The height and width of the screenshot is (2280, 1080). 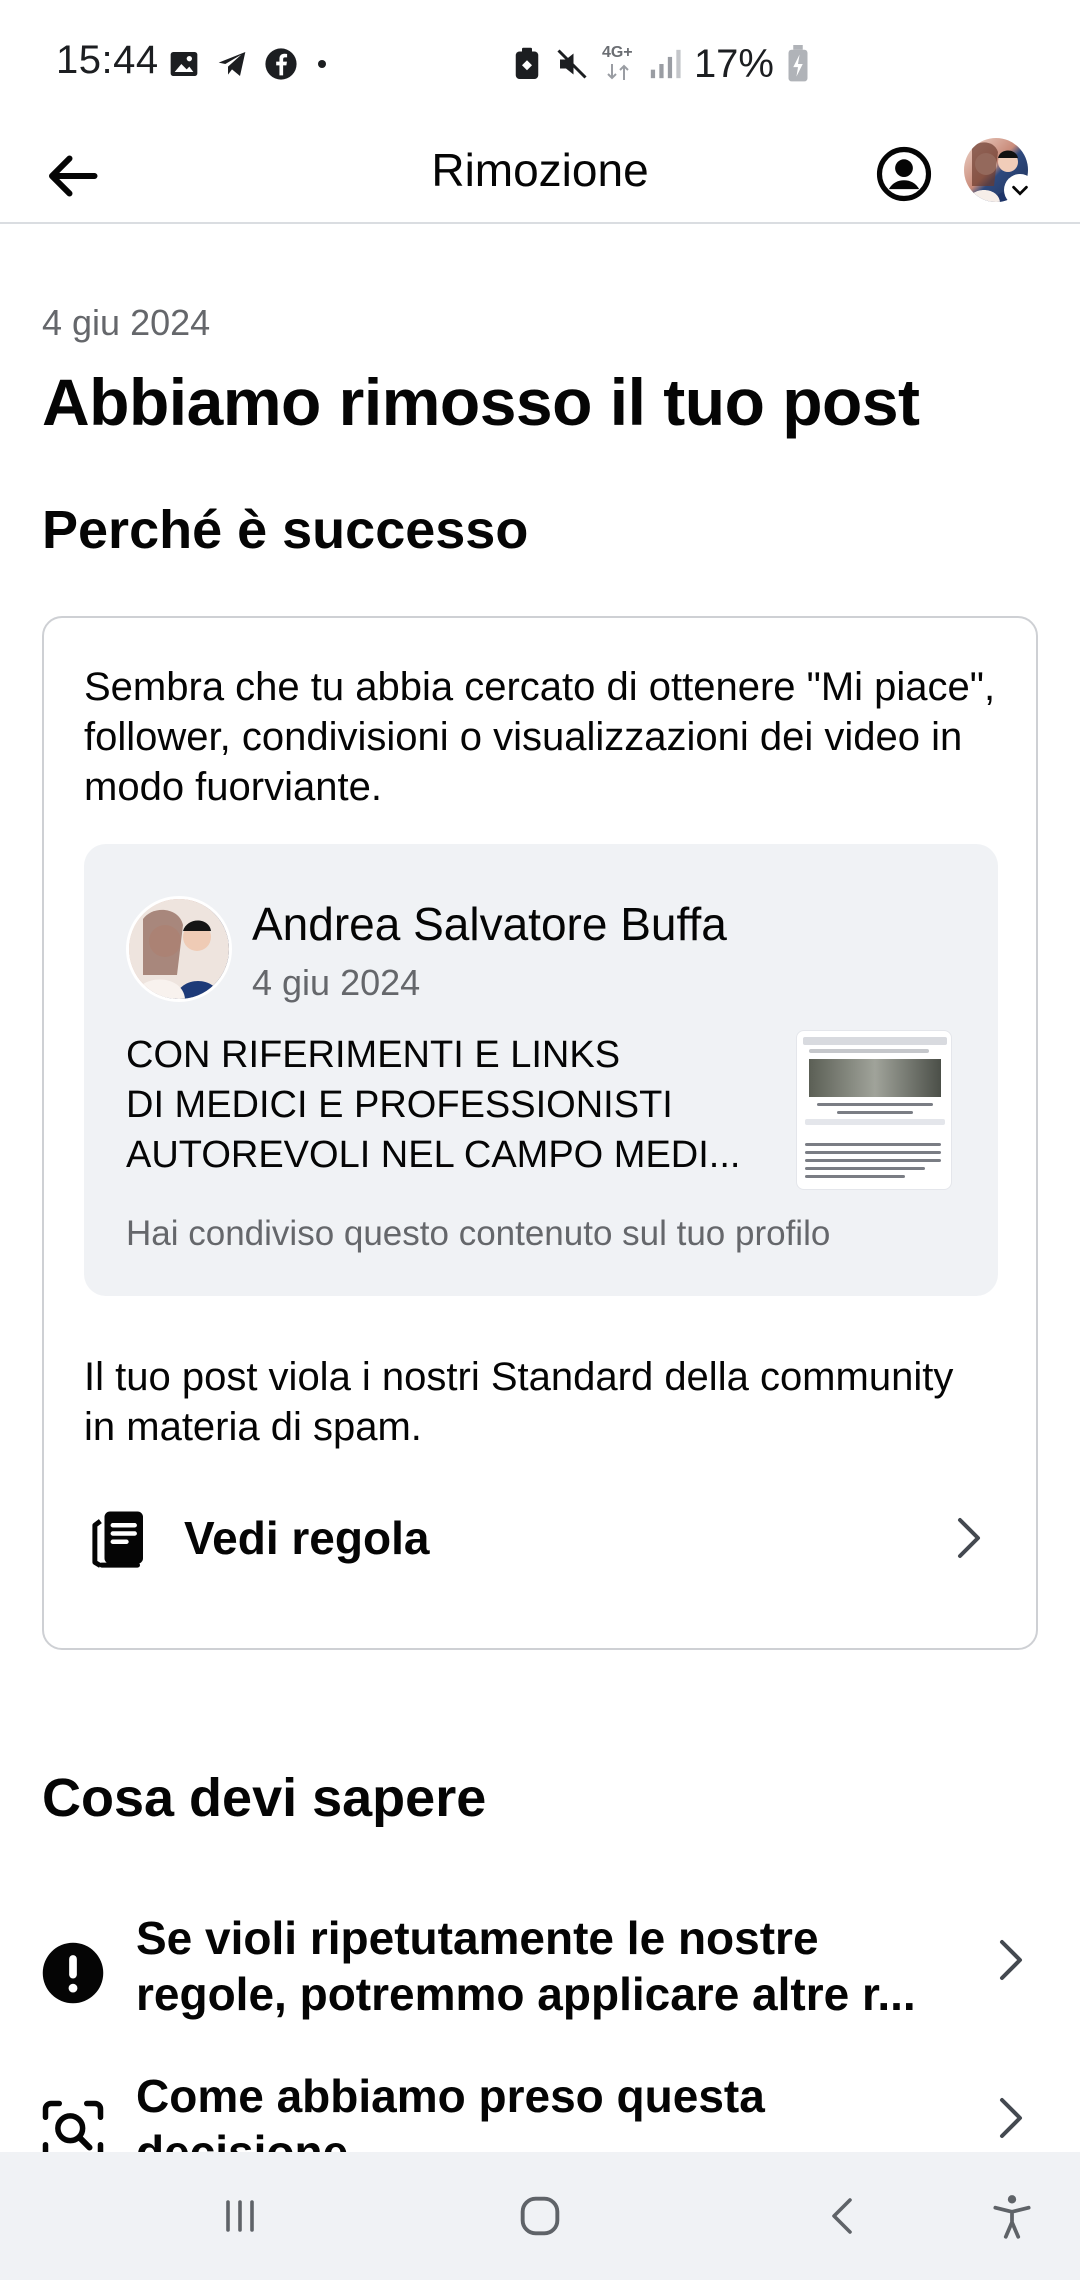 I want to click on removal-date: 4 giu 2024, so click(x=126, y=322).